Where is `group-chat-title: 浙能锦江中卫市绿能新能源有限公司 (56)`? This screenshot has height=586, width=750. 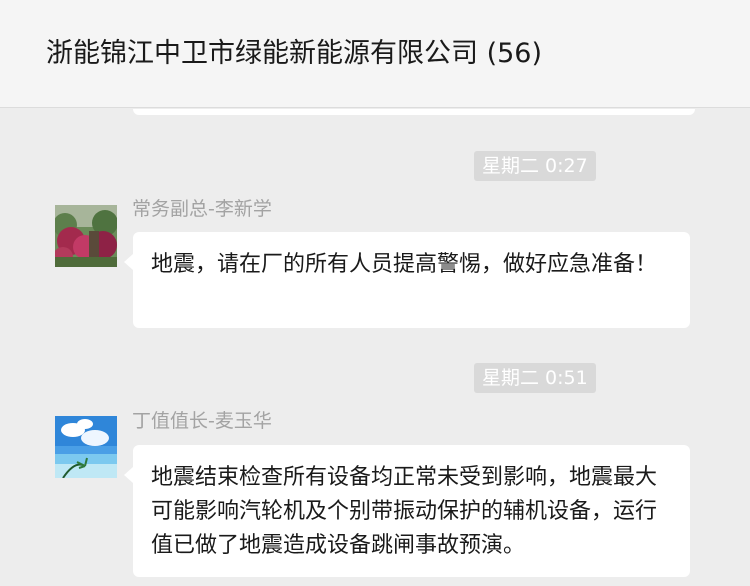
group-chat-title: 浙能锦江中卫市绿能新能源有限公司 (56) is located at coordinates (294, 53).